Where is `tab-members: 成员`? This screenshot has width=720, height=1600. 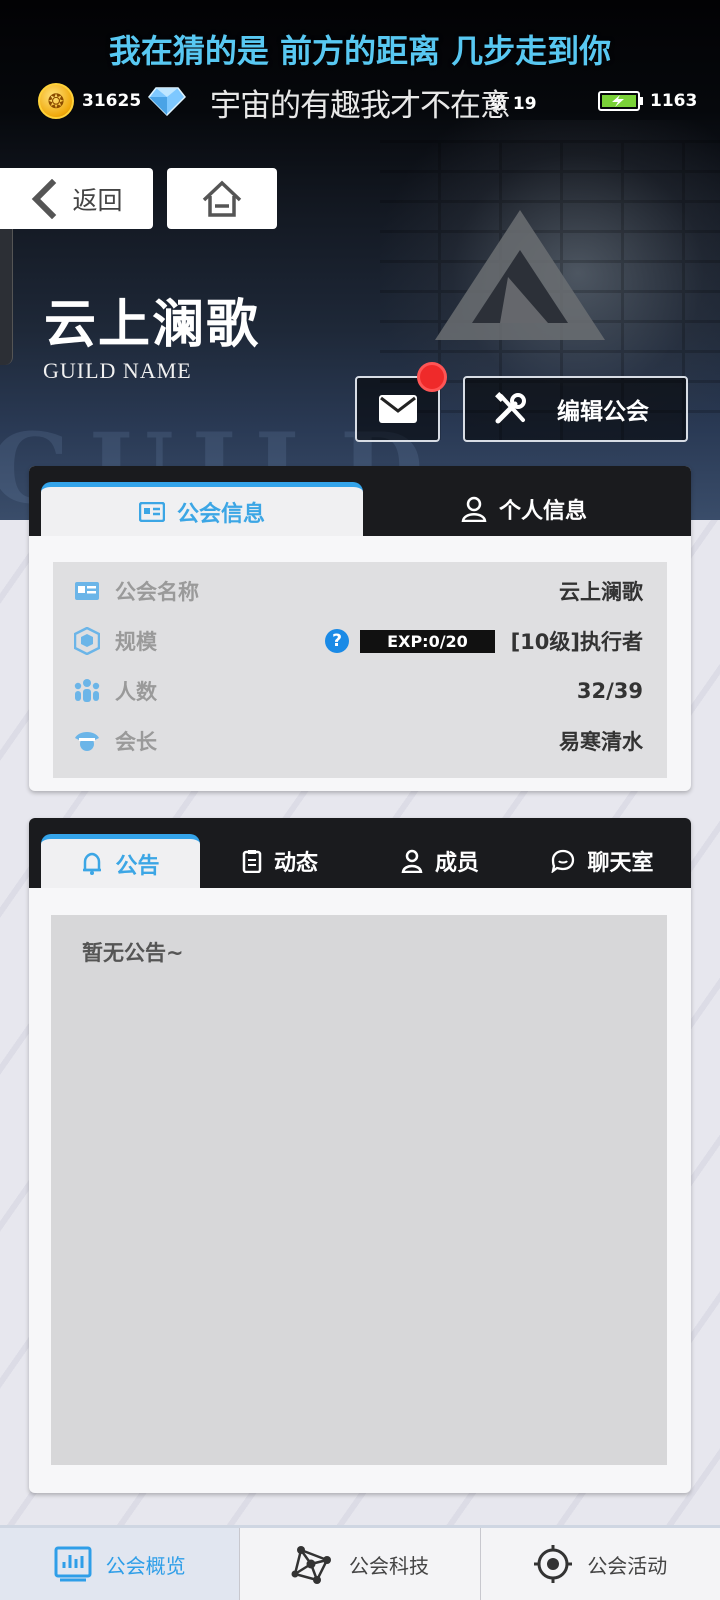
tab-members: 成员 is located at coordinates (440, 861).